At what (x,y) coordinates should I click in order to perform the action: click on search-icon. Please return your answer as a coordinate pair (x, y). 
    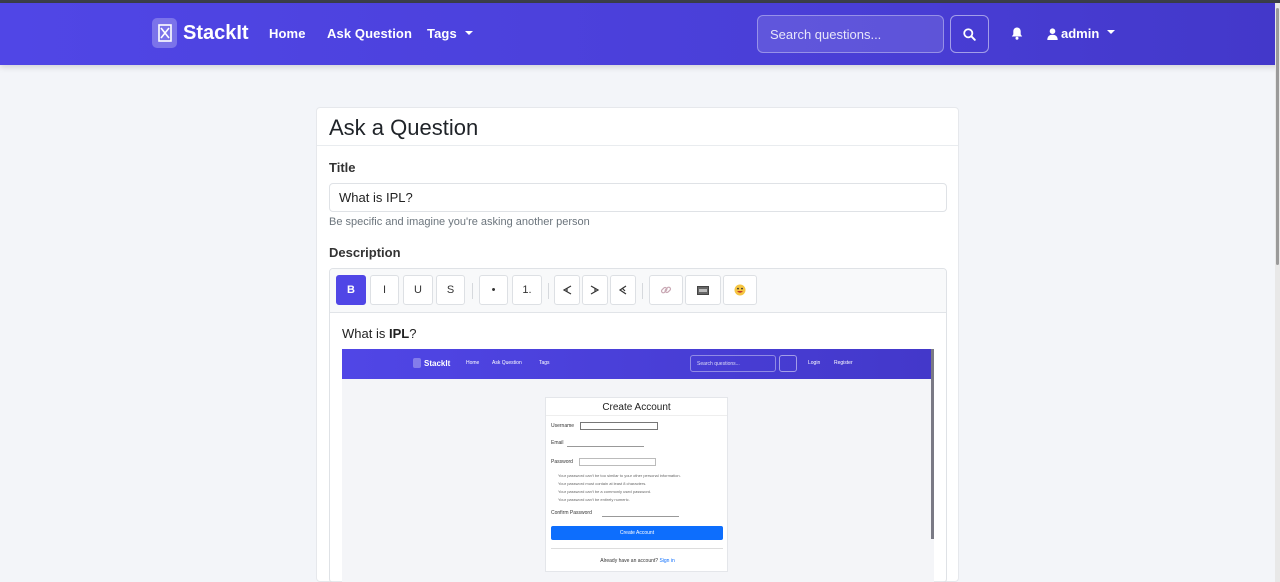
    Looking at the image, I should click on (969, 34).